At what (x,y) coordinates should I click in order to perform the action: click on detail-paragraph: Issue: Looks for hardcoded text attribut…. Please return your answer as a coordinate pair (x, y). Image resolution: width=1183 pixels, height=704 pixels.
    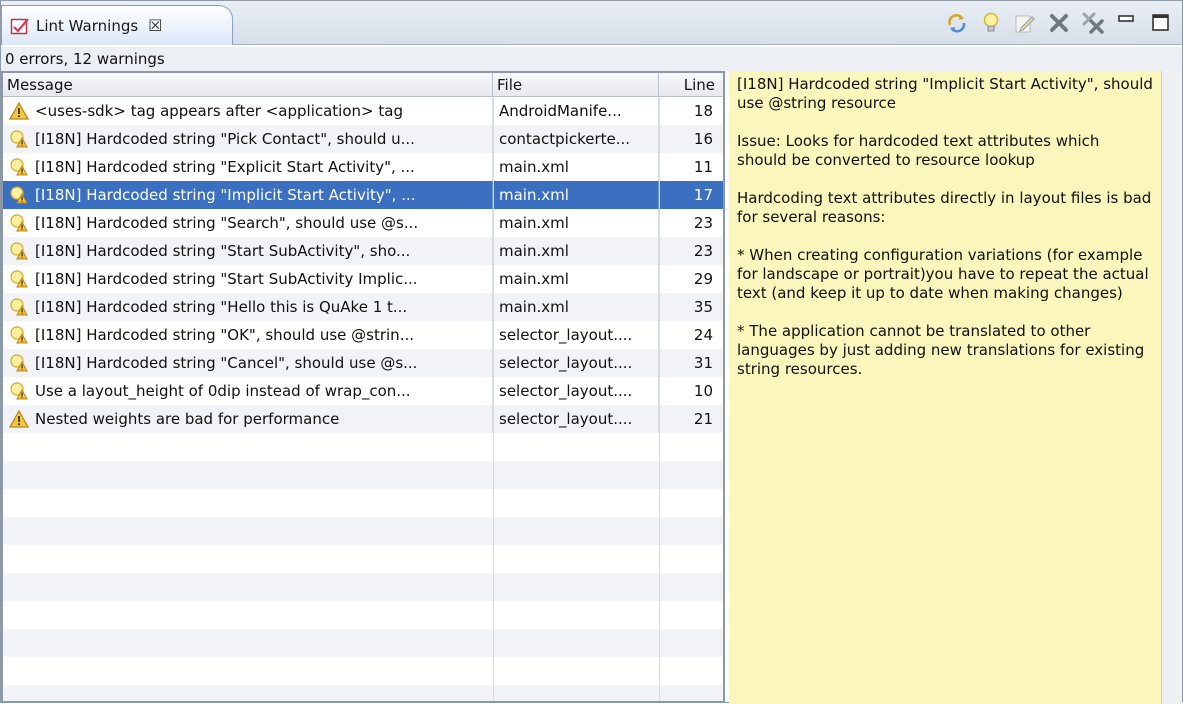
    Looking at the image, I should click on (918, 150).